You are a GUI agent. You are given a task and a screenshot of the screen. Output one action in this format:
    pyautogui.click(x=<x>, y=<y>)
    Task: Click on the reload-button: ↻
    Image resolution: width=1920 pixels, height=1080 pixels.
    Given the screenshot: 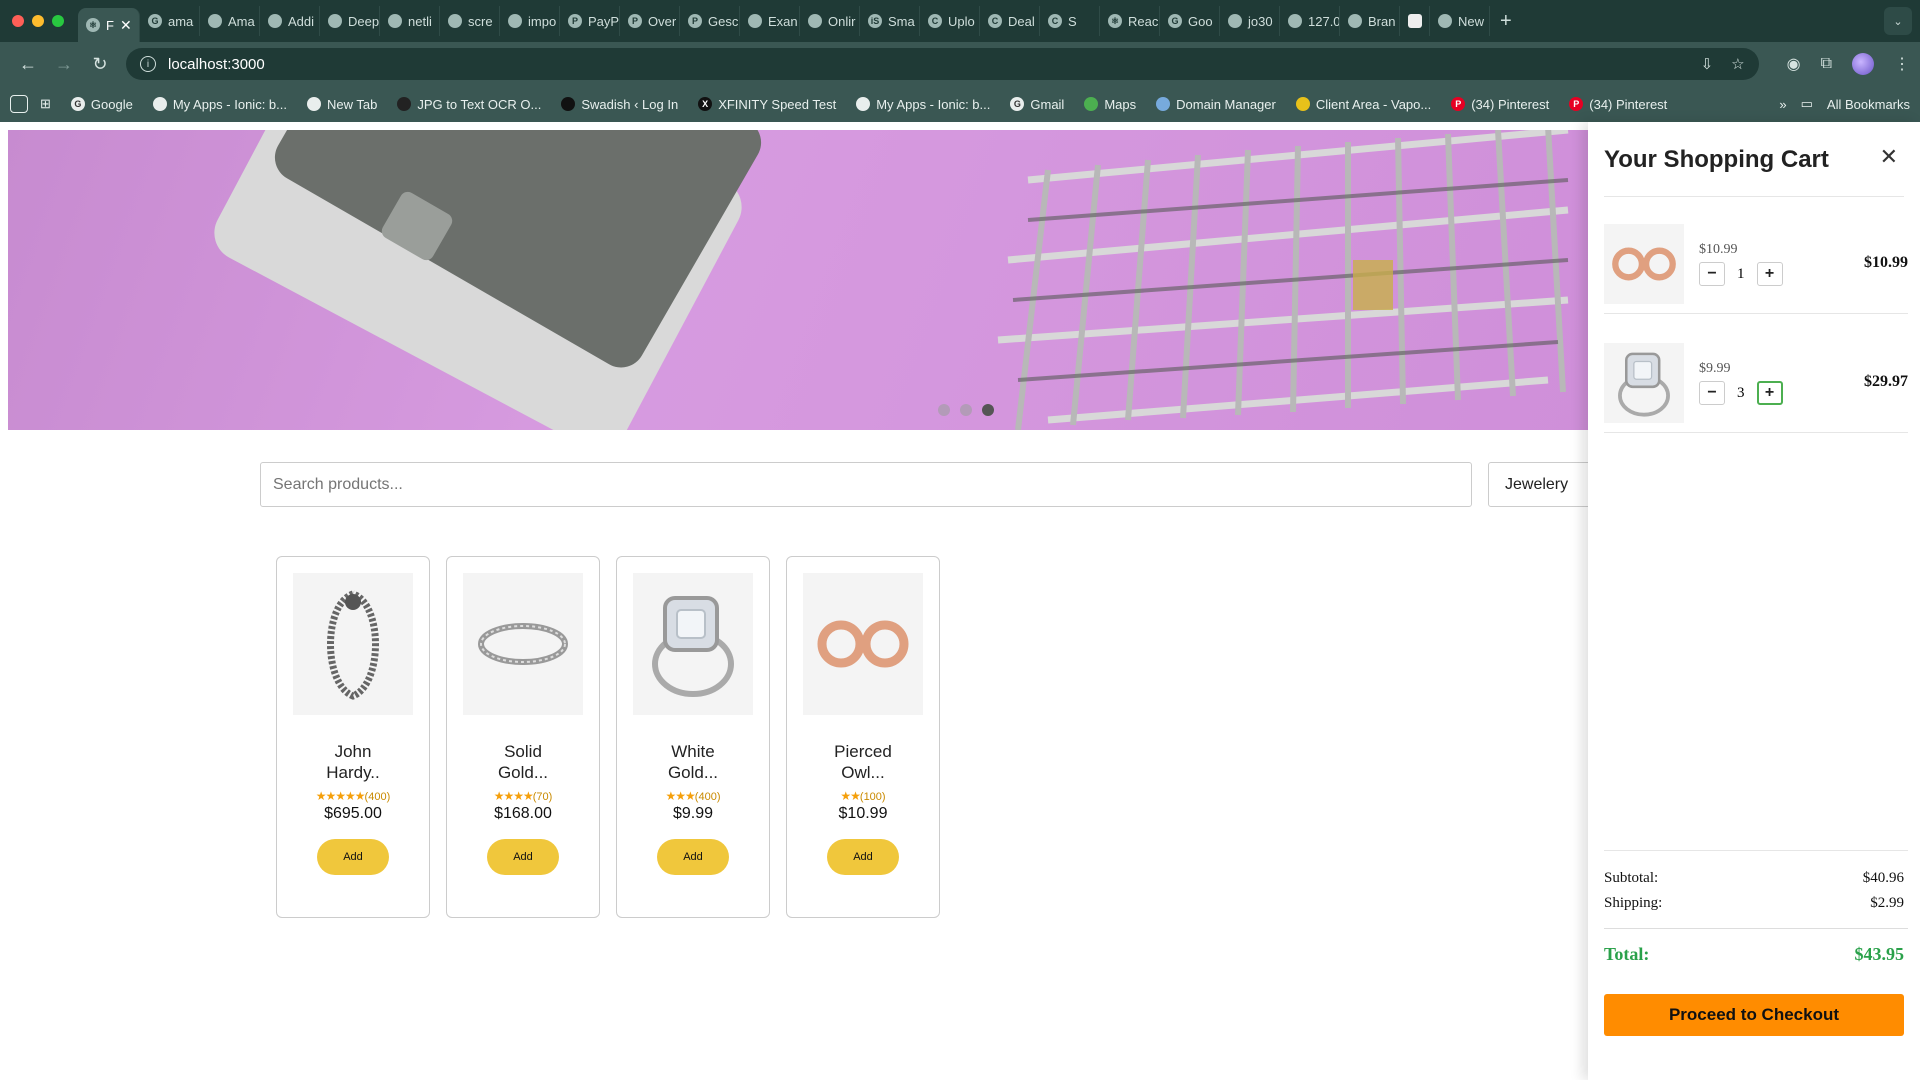 What is the action you would take?
    pyautogui.click(x=100, y=64)
    